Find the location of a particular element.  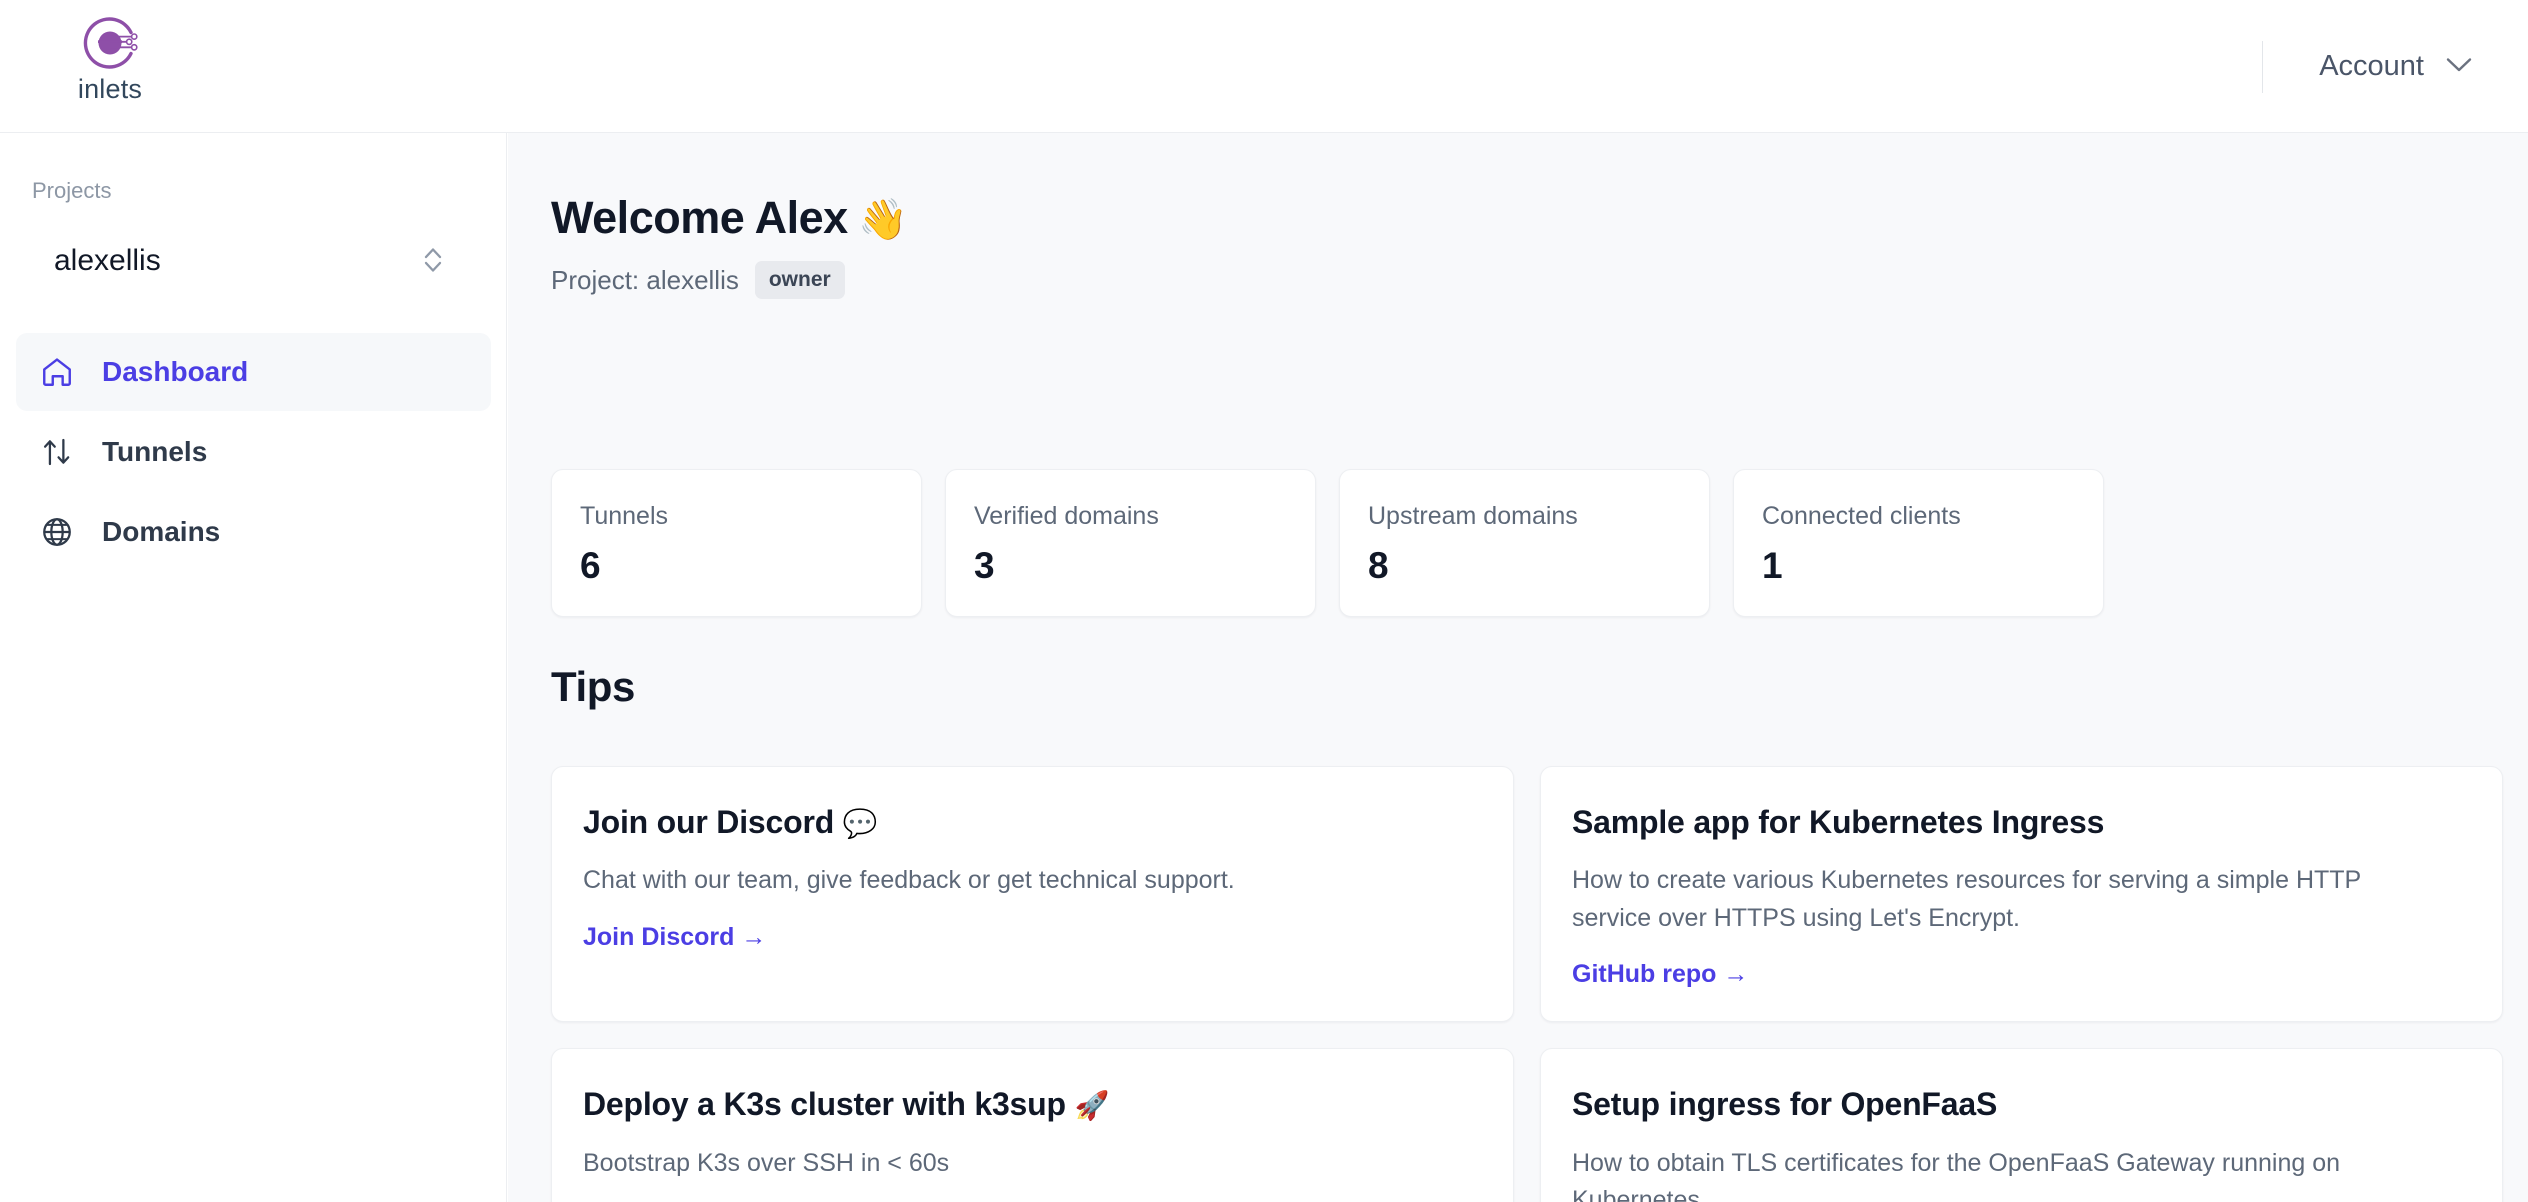

top-bar-divider is located at coordinates (2263, 66).